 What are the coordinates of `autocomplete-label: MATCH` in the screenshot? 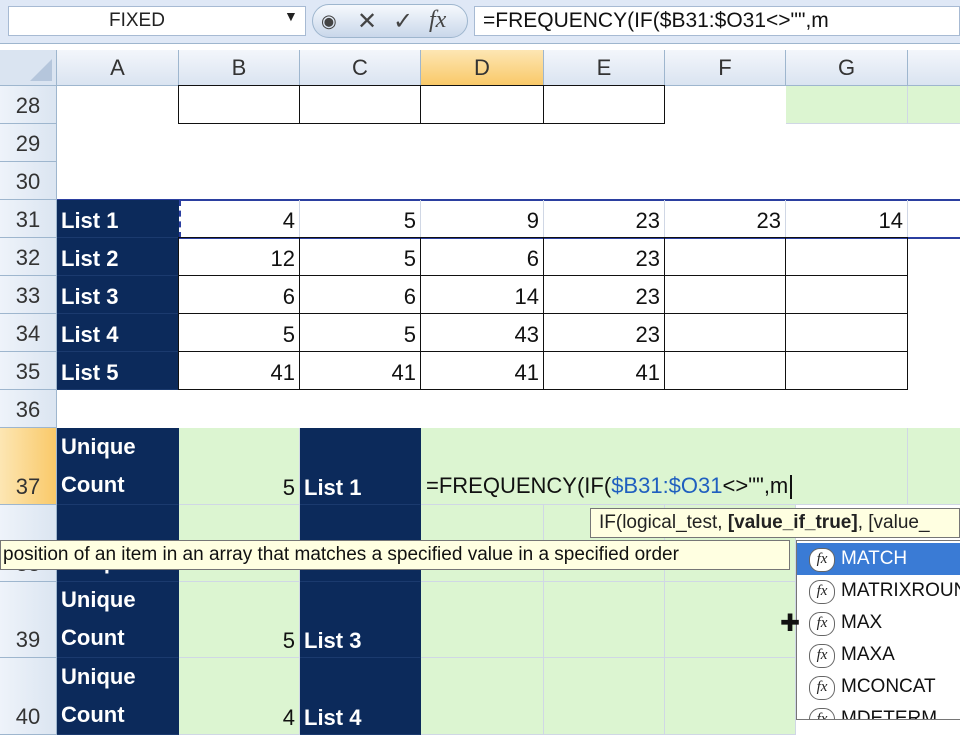 It's located at (874, 558).